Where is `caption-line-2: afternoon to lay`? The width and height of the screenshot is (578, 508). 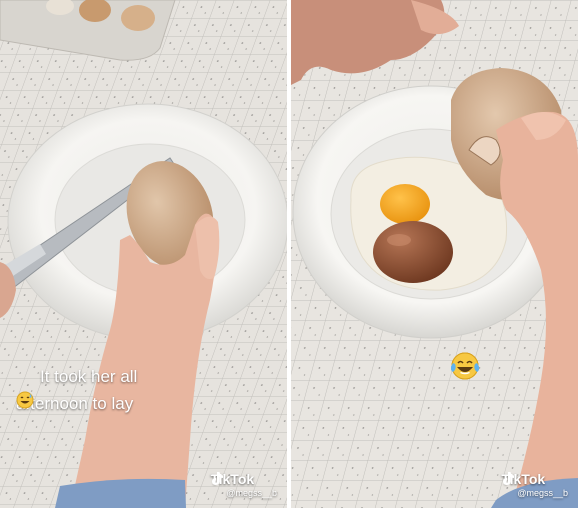
caption-line-2: afternoon to lay is located at coordinates (74, 403).